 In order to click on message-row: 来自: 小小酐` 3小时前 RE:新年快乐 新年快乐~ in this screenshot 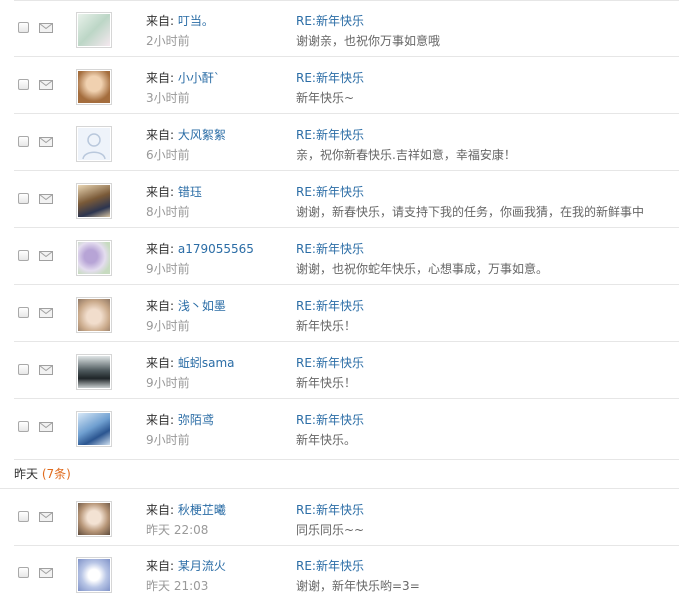, I will do `click(339, 85)`.